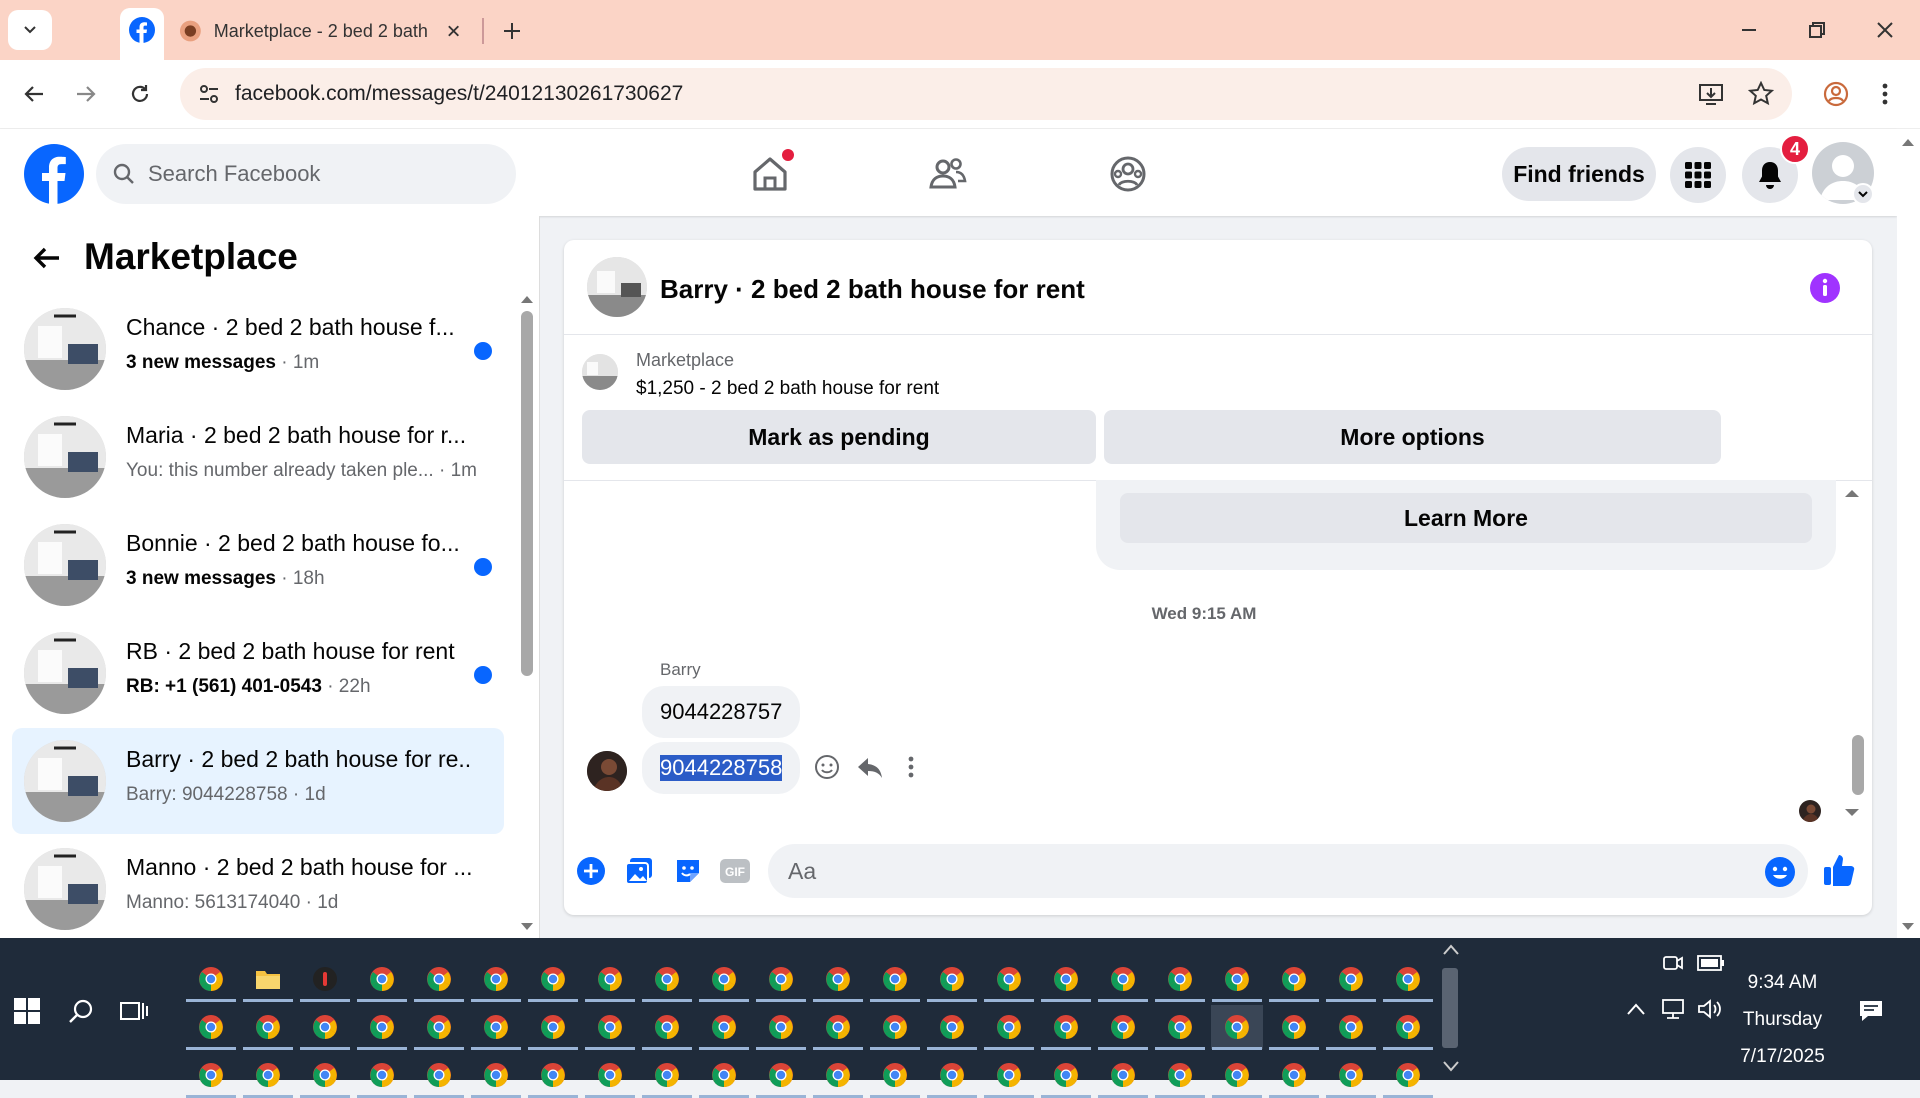  Describe the element at coordinates (1782, 1020) in the screenshot. I see `clock-day: Thursday` at that location.